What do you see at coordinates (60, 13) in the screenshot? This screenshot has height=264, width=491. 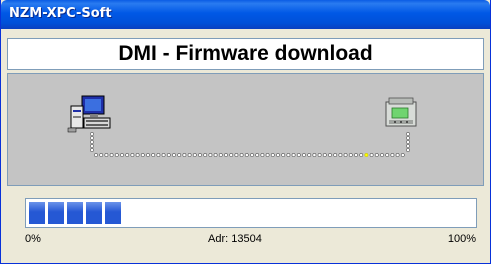 I see `window-title: NZM-XPC-Soft` at bounding box center [60, 13].